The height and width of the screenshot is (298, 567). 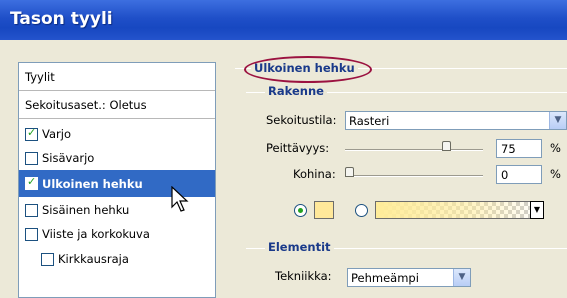 I want to click on noise-unit: %, so click(x=555, y=174).